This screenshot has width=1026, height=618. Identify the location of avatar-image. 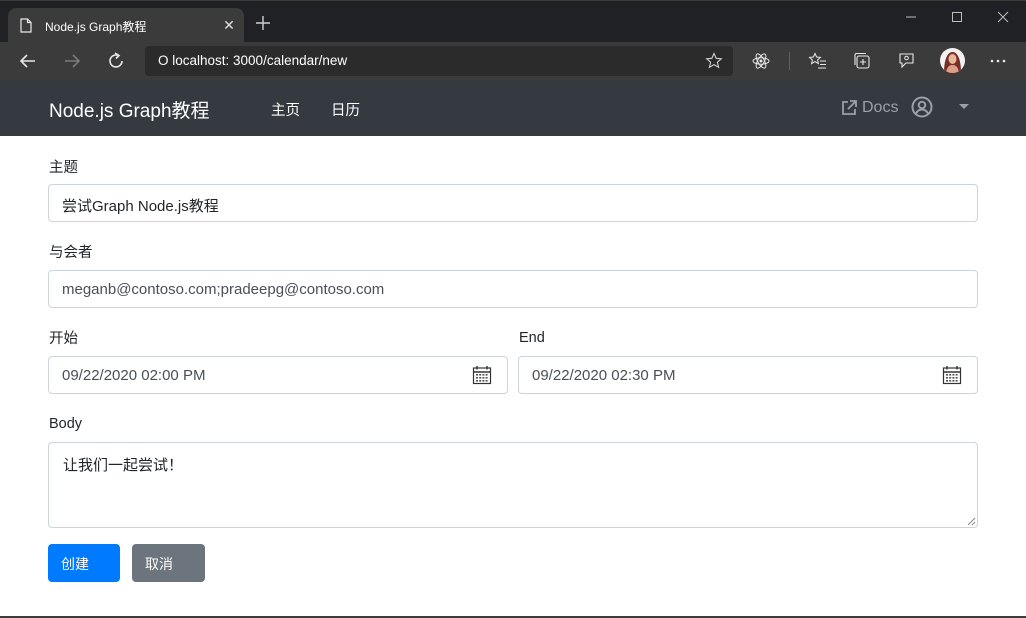
(952, 60).